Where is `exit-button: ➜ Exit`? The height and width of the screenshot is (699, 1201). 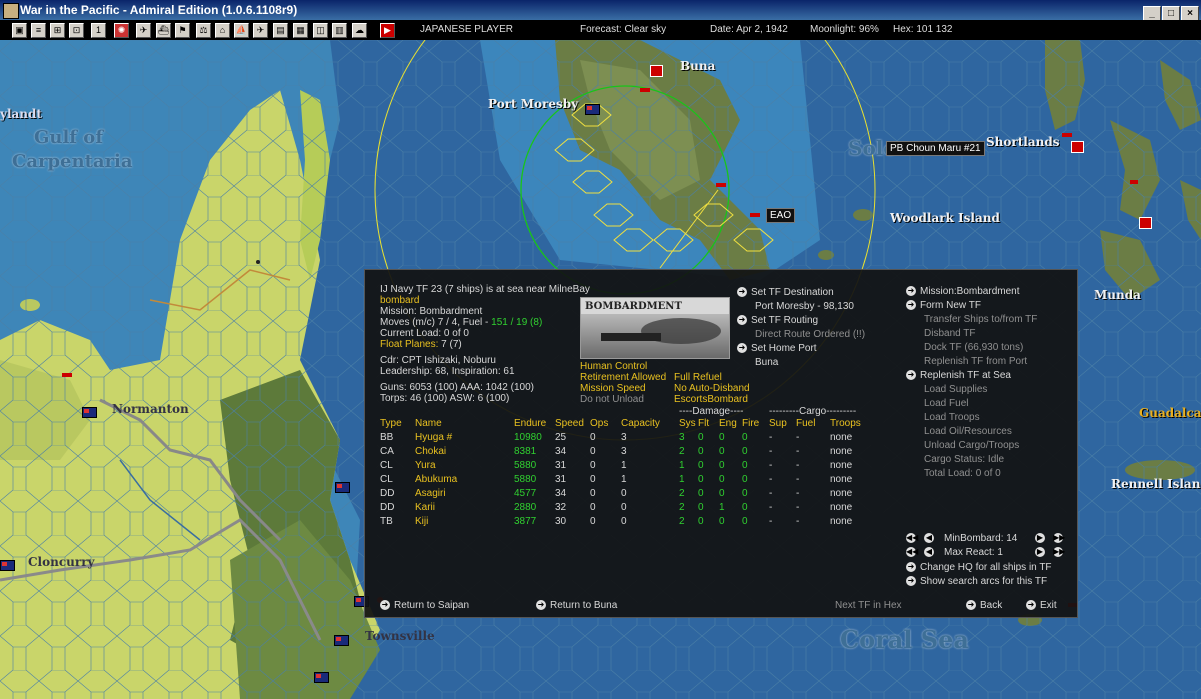
exit-button: ➜ Exit is located at coordinates (1041, 605).